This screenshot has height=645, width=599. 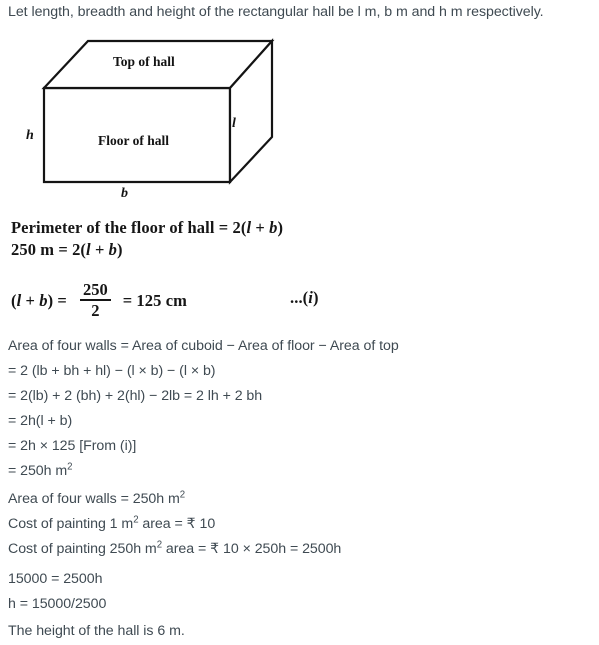 I want to click on figure-label-length-l: l, so click(x=234, y=123).